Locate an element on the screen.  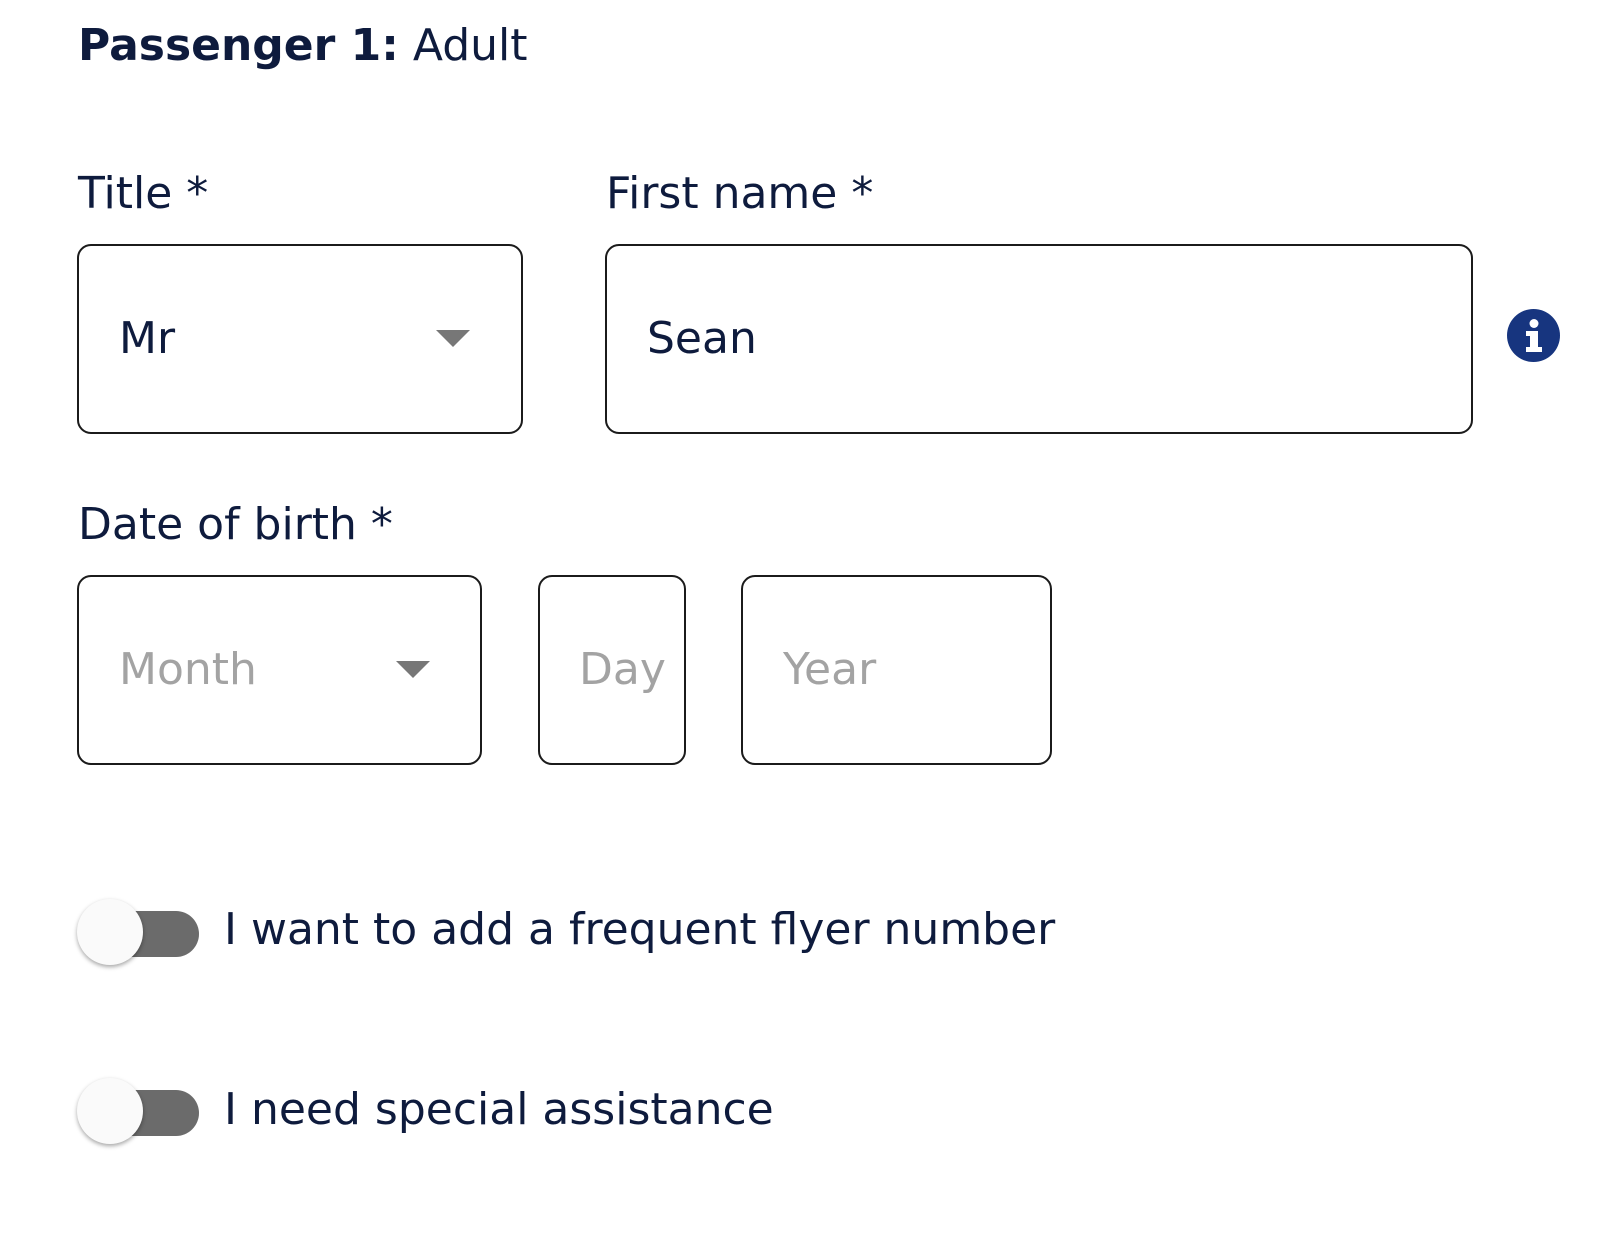
dob-day-placeholder: Day is located at coordinates (622, 669).